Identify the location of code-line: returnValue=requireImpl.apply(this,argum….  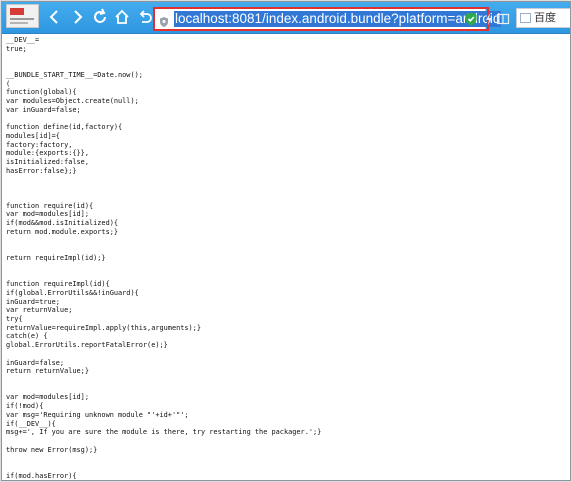
(103, 327).